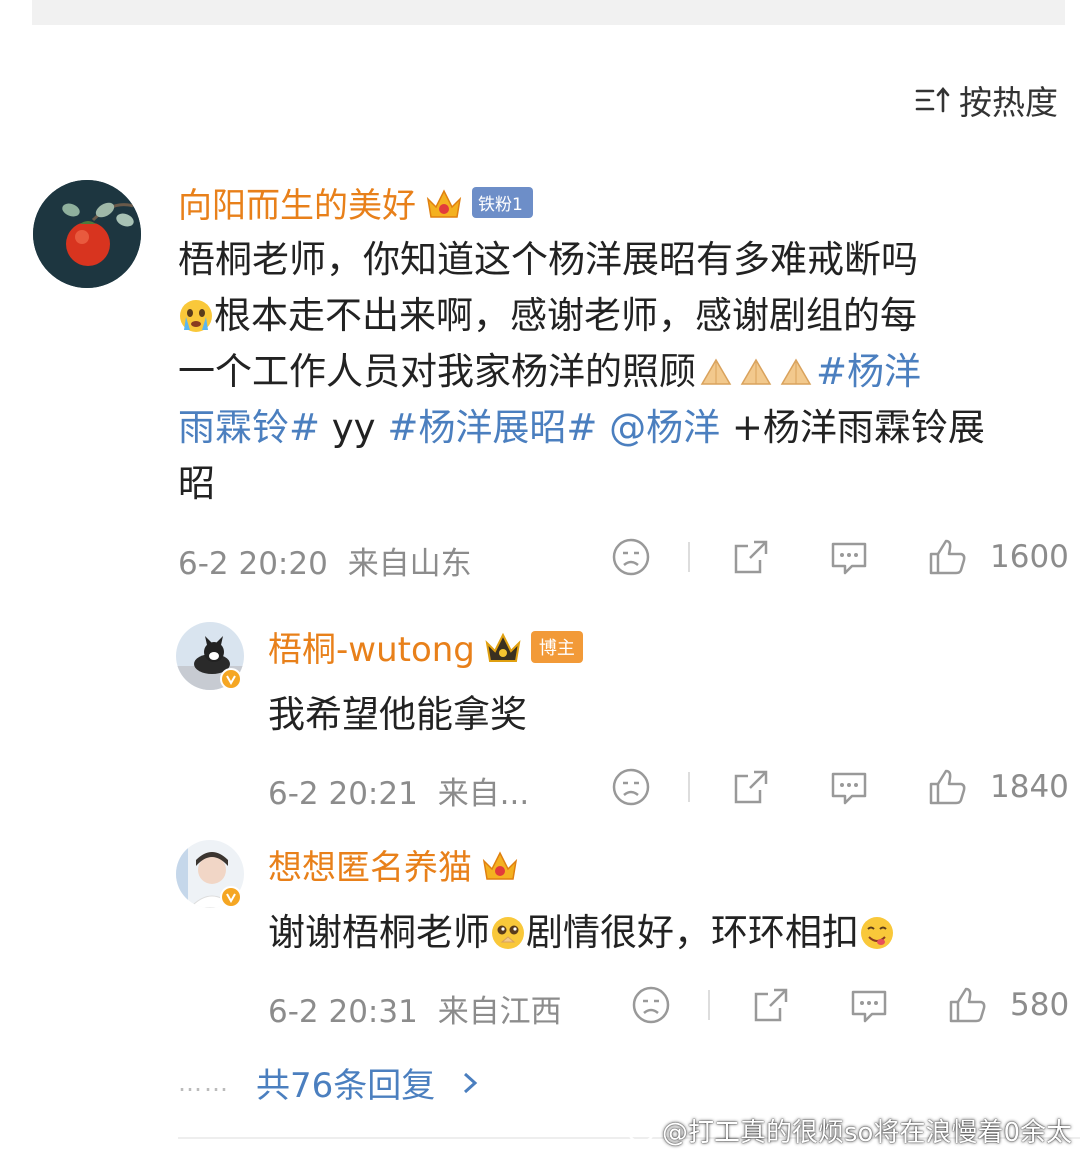 The width and height of the screenshot is (1080, 1157). What do you see at coordinates (565, 315) in the screenshot?
I see `comment-line: 根本走不出来啊，感谢老师，感谢剧组的每` at bounding box center [565, 315].